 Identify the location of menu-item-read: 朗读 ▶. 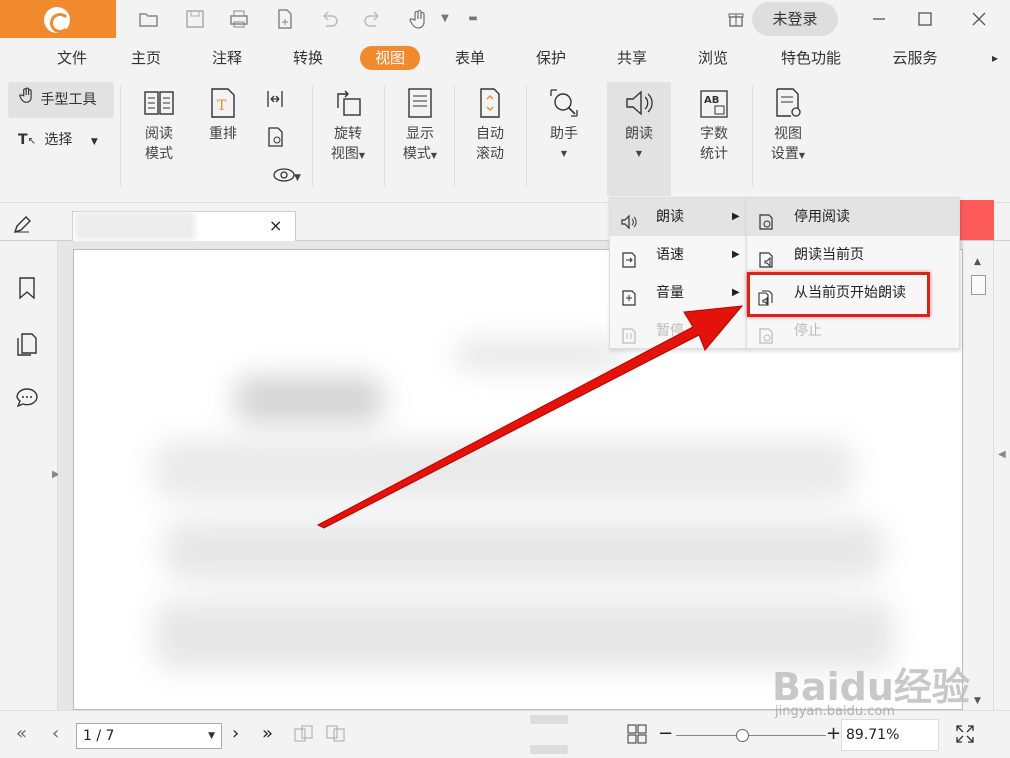
(678, 217).